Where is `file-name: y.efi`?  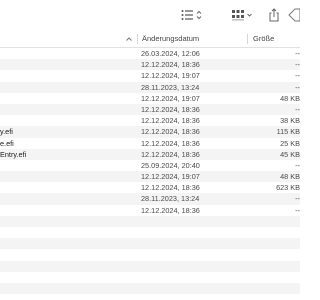 file-name: y.efi is located at coordinates (6, 132).